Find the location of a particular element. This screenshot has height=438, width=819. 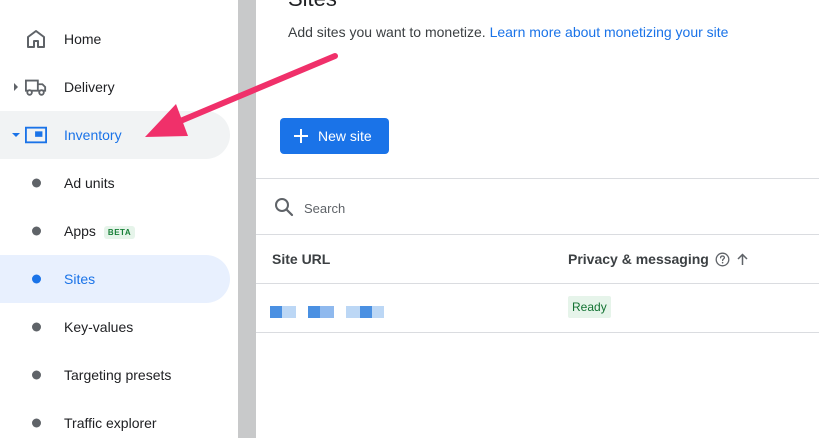

status-badge: Ready is located at coordinates (589, 307).